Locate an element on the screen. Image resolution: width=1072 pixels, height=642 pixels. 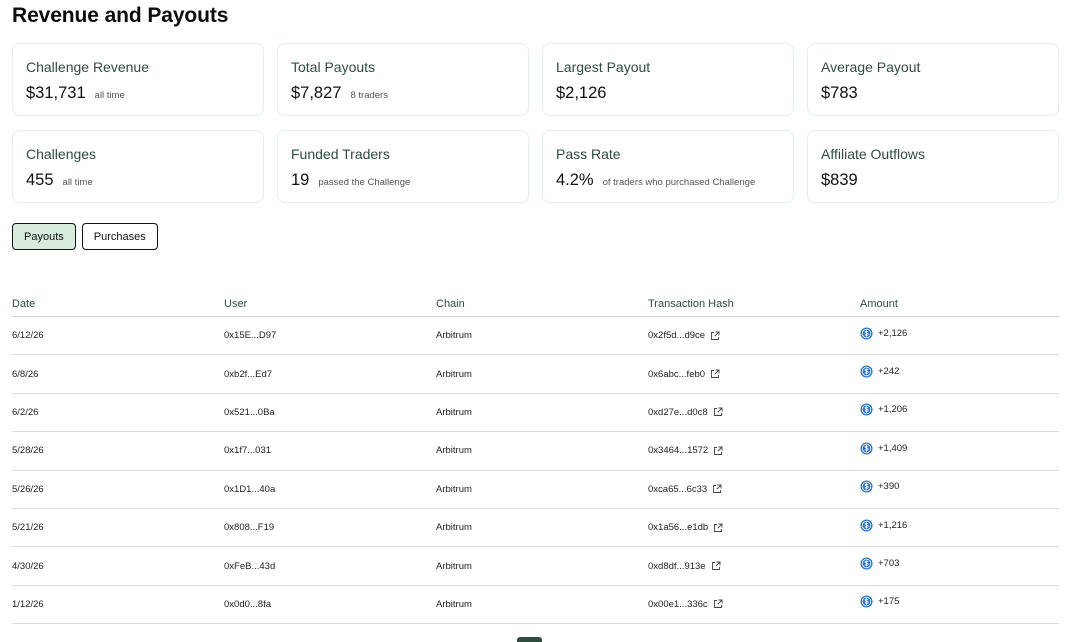
stat-card-challenges: Challenges 455 all time is located at coordinates (138, 166).